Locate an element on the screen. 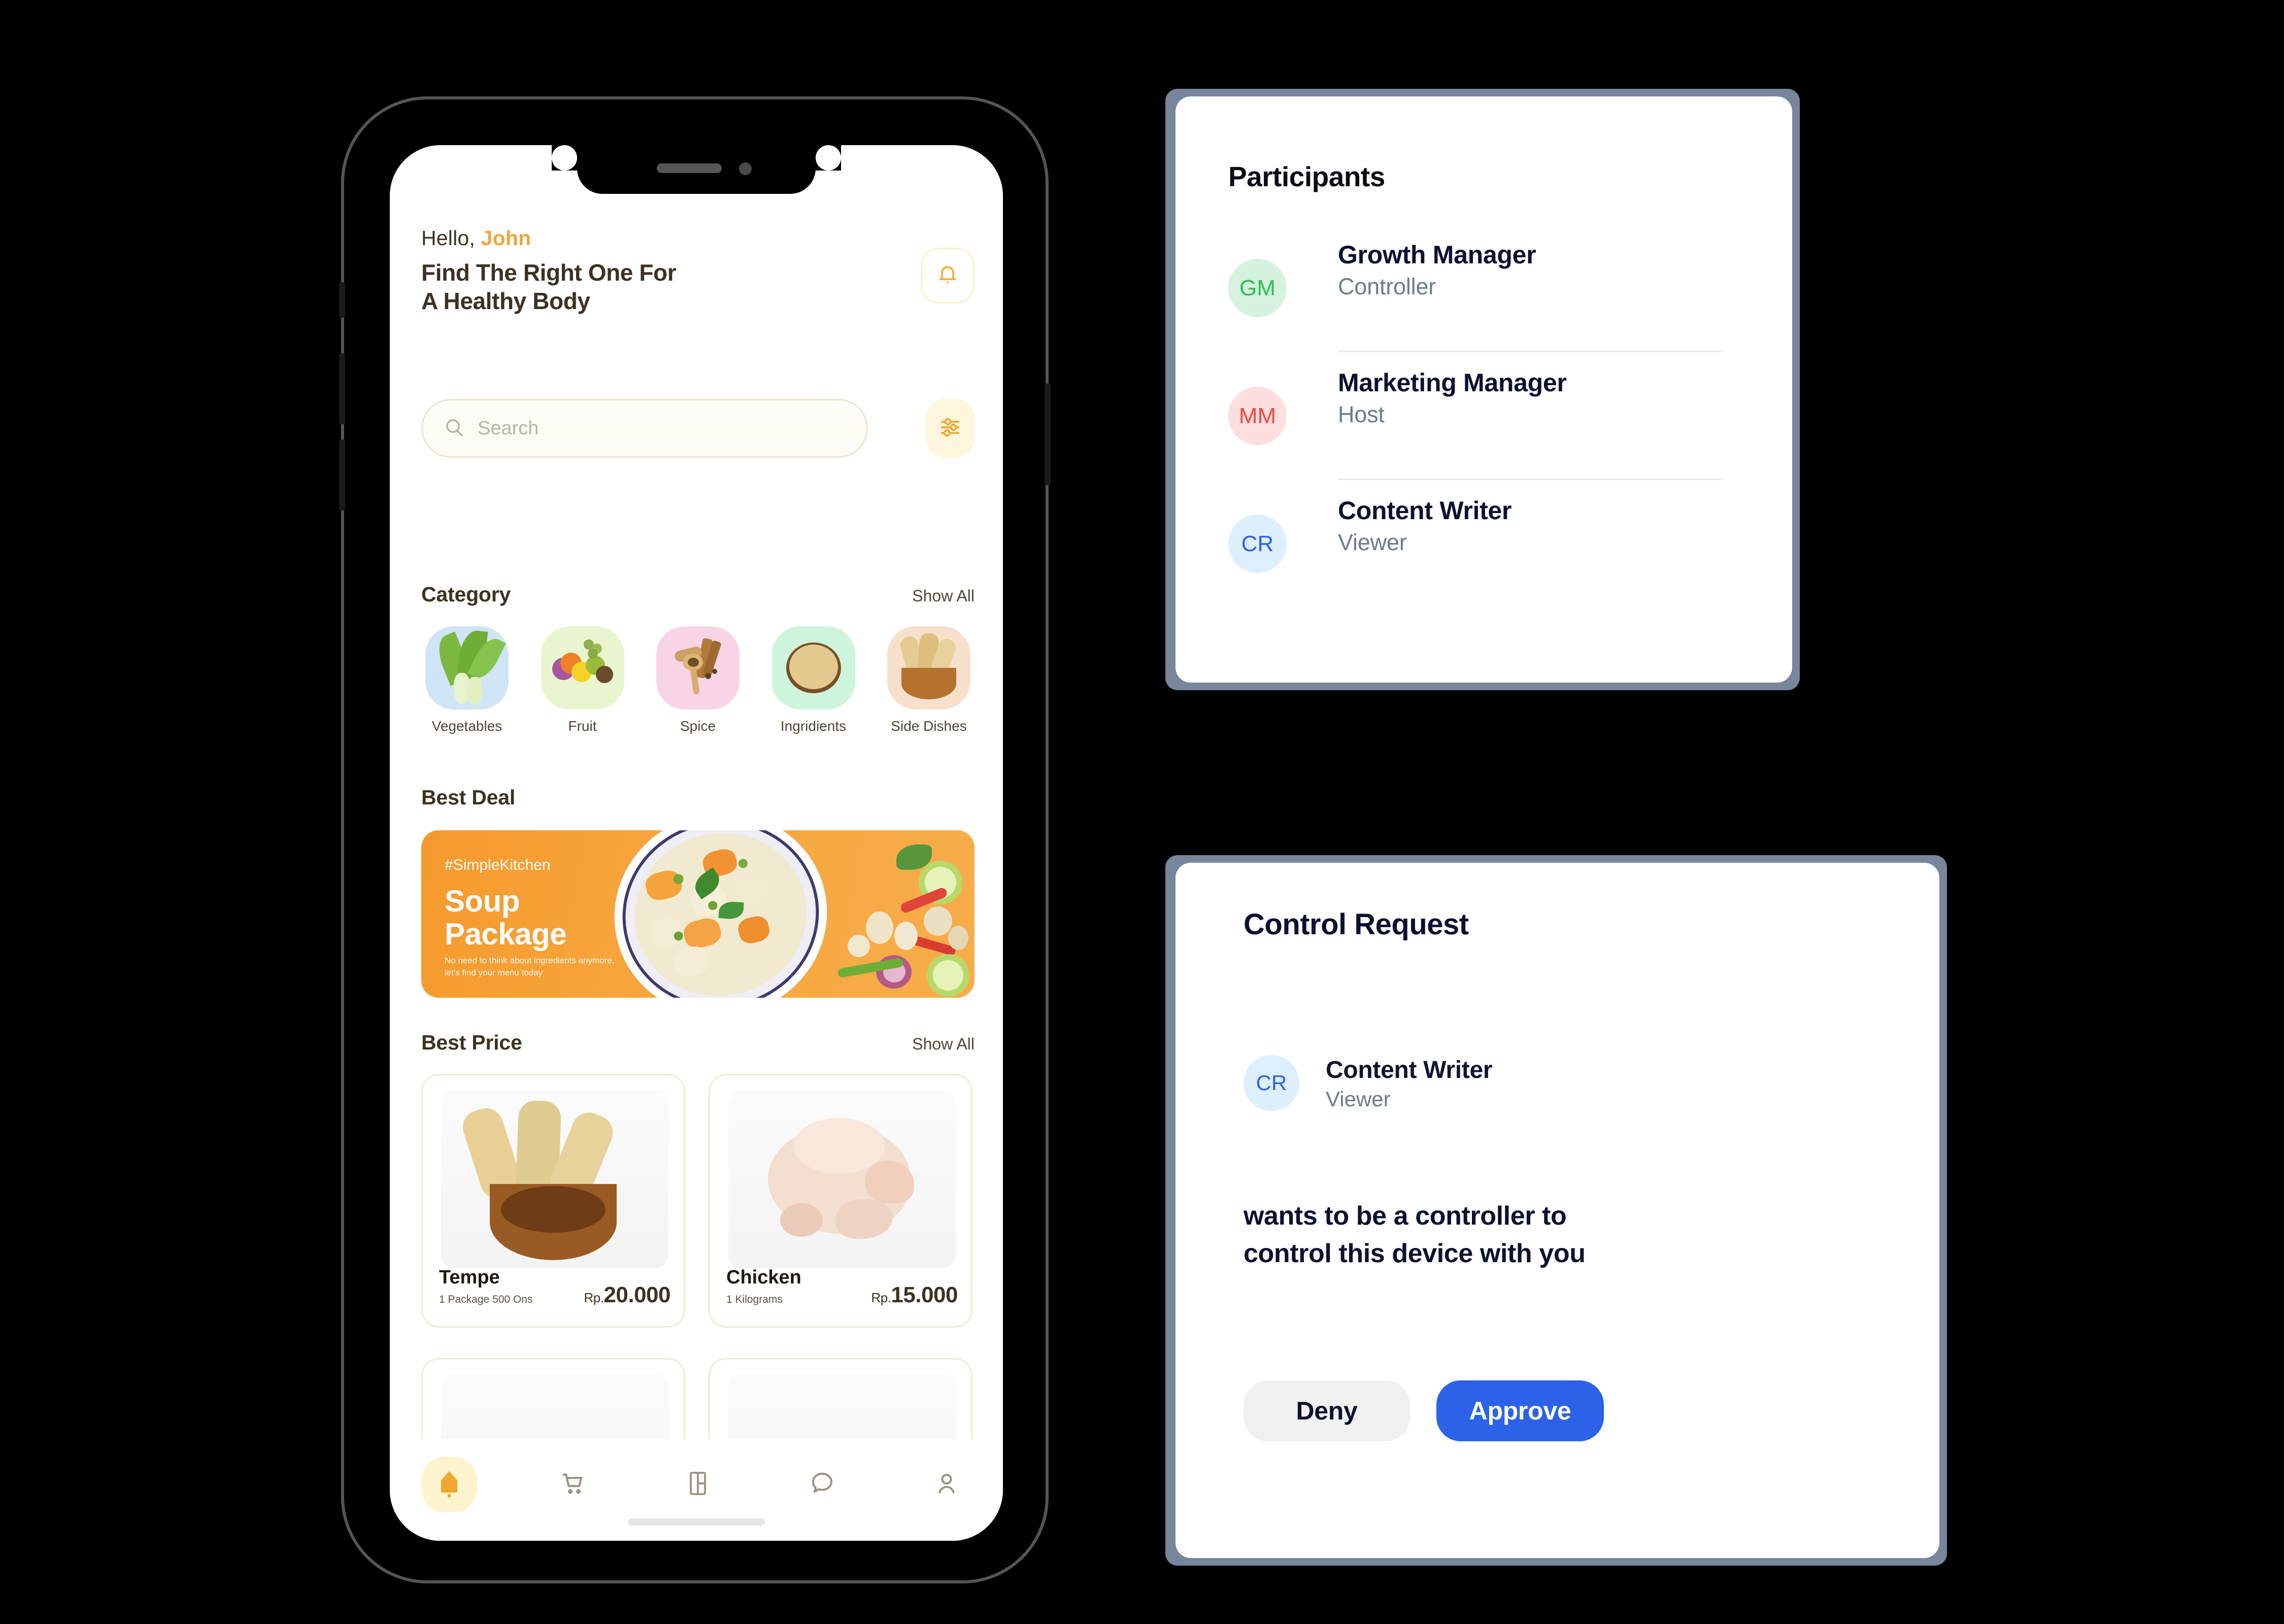 The image size is (2284, 1624). product-name: Chicken is located at coordinates (763, 1277).